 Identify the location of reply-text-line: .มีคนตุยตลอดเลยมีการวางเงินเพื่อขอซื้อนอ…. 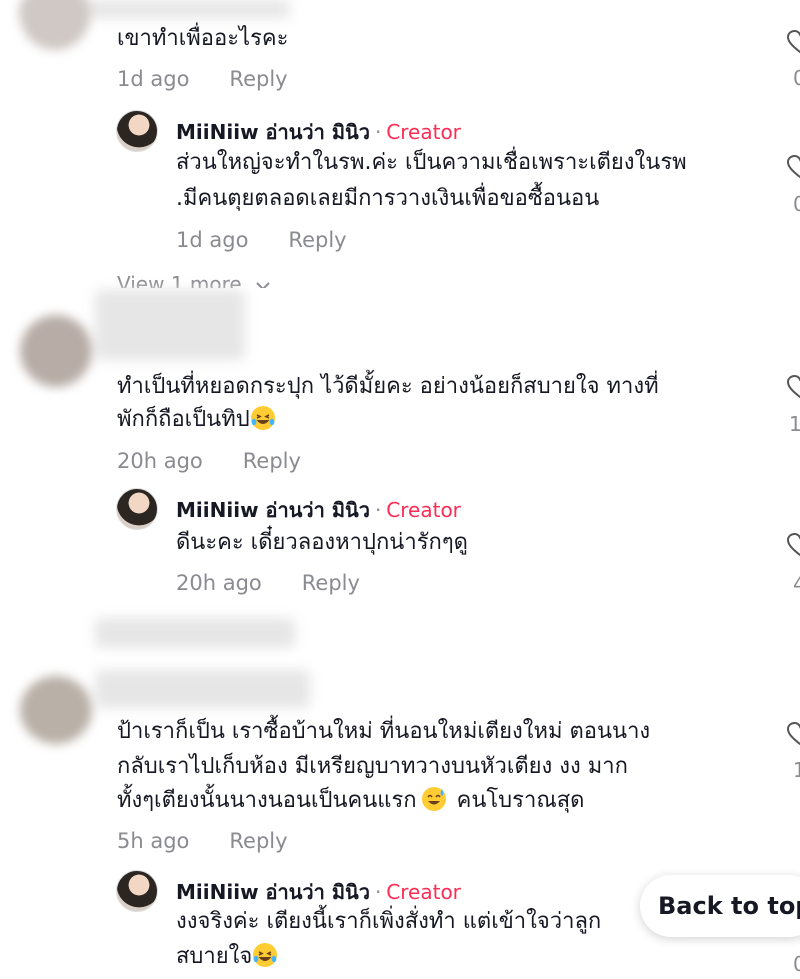
(388, 198).